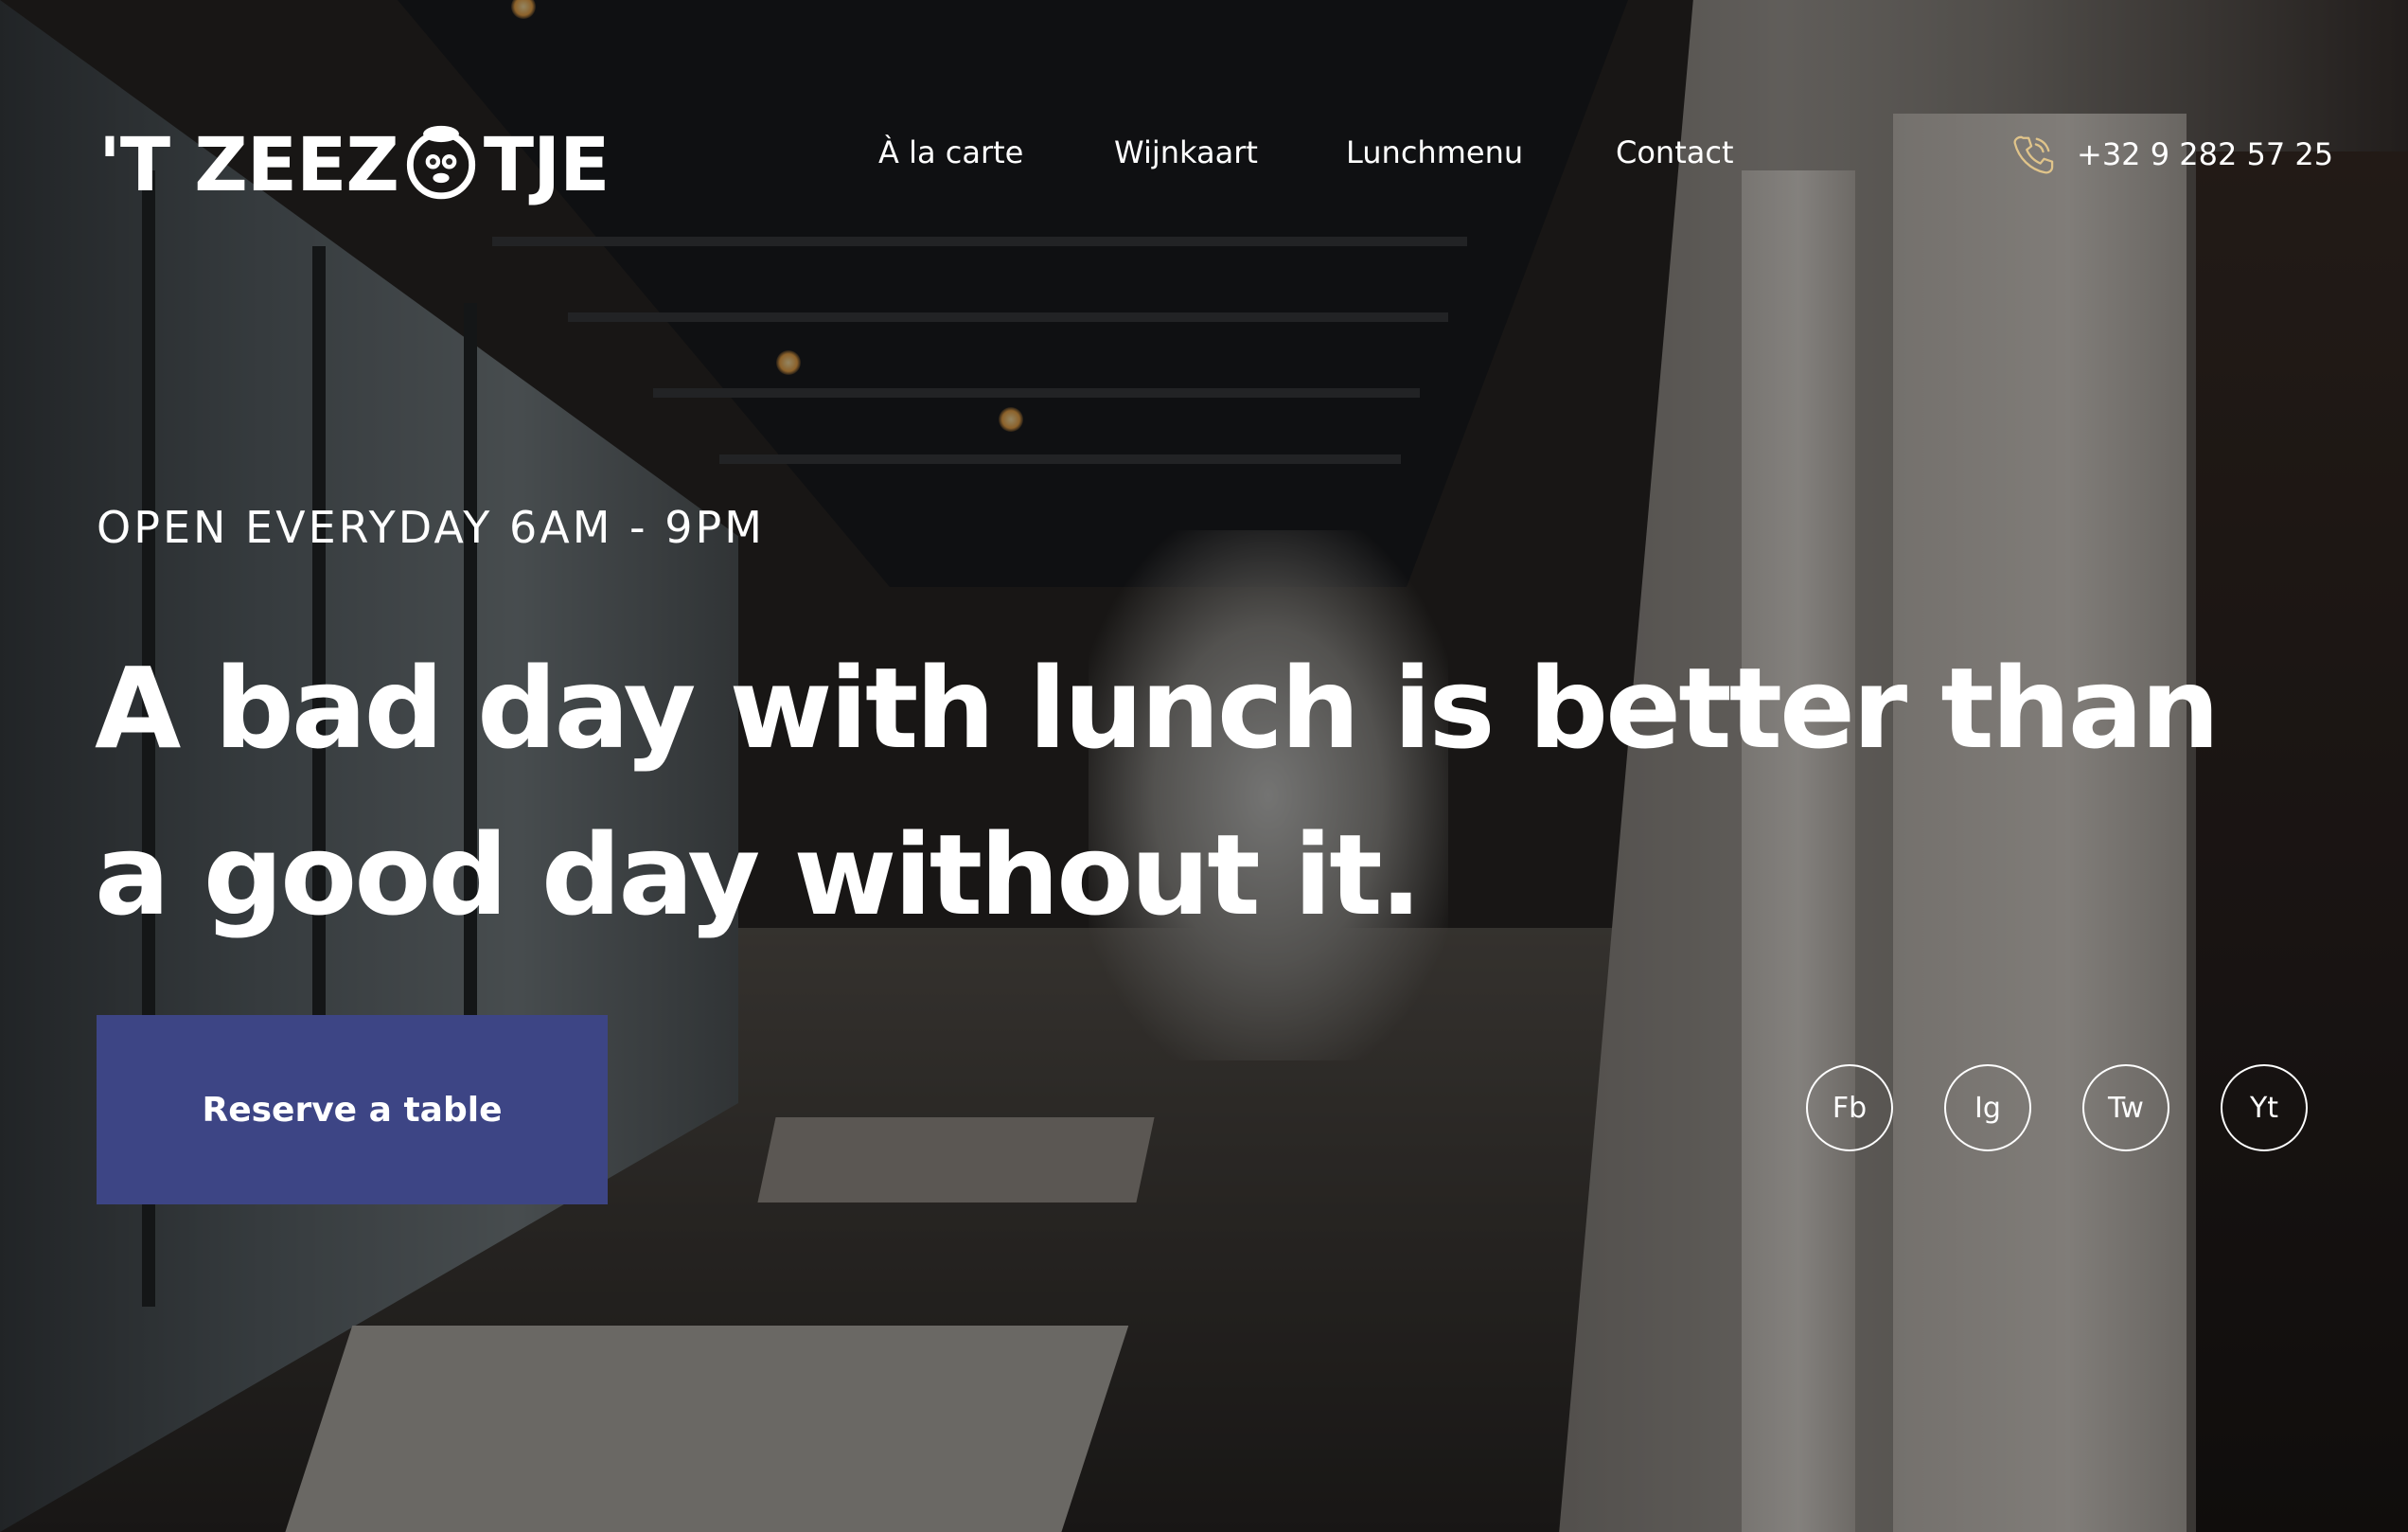 This screenshot has height=1532, width=2408. What do you see at coordinates (1988, 1107) in the screenshot?
I see `instagram-link: Ig` at bounding box center [1988, 1107].